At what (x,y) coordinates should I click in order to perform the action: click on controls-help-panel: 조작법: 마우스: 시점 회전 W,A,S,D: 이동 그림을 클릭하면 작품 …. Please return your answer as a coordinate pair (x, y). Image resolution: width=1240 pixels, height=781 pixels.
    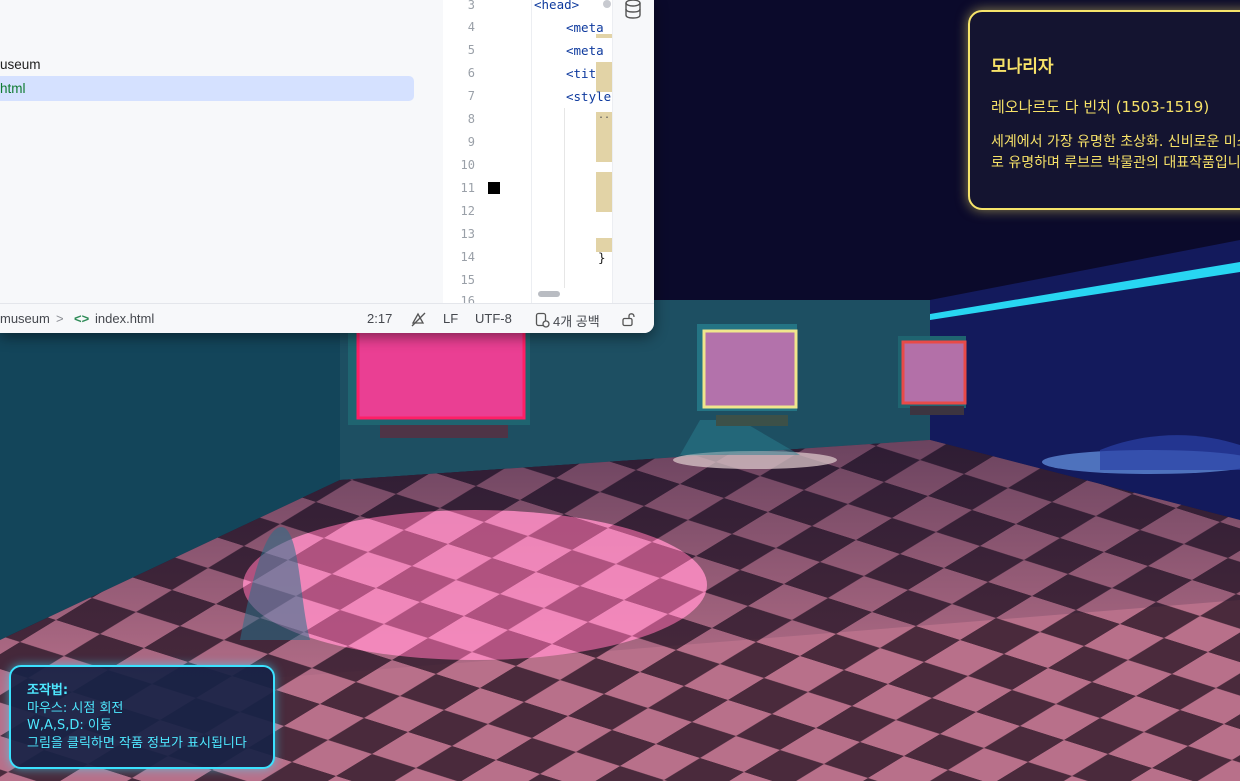
    Looking at the image, I should click on (142, 717).